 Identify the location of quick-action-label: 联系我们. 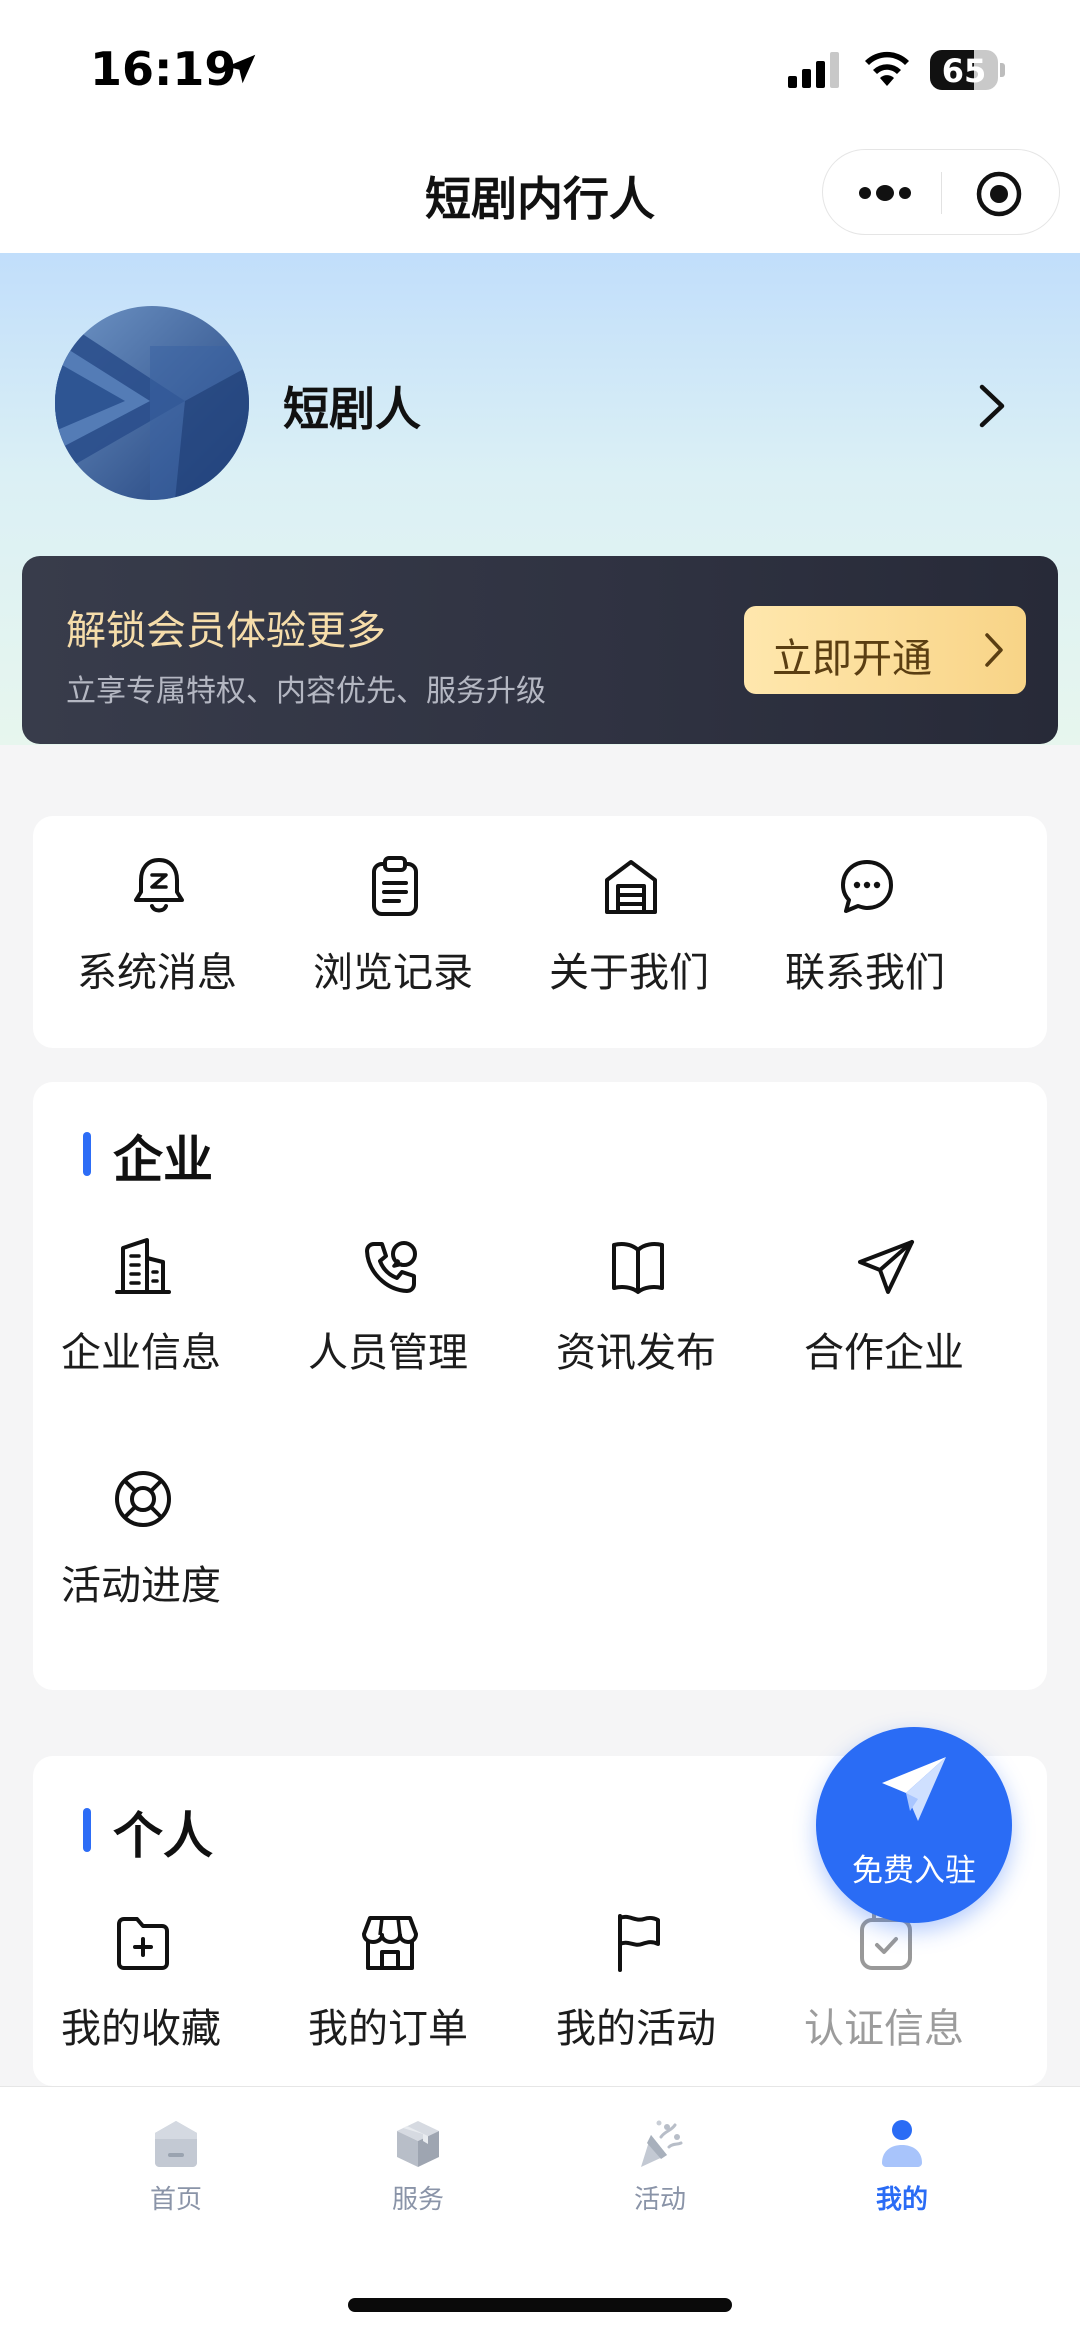
(865, 973).